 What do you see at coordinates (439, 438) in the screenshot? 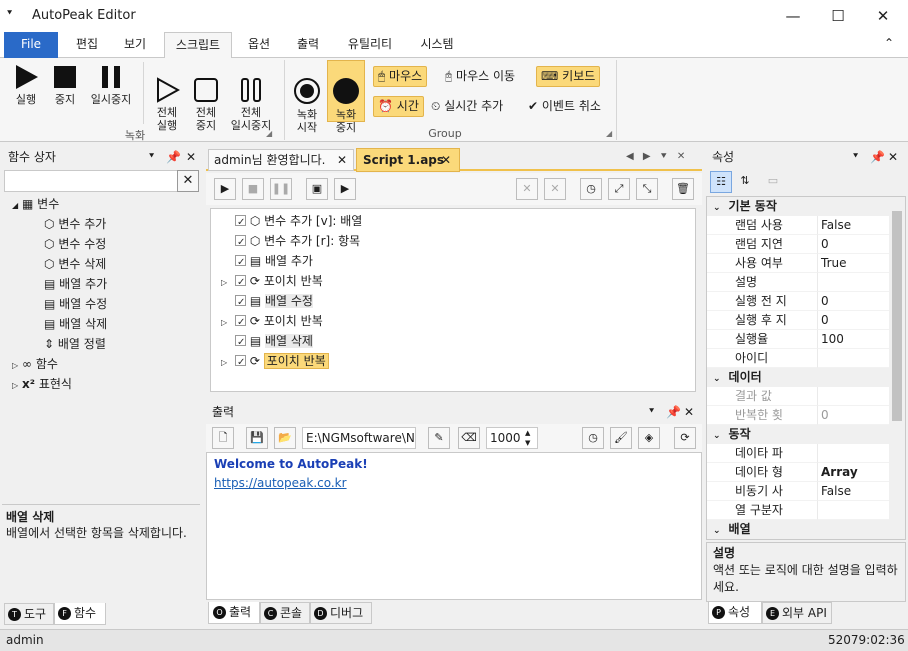
I see `clean-button: ✎` at bounding box center [439, 438].